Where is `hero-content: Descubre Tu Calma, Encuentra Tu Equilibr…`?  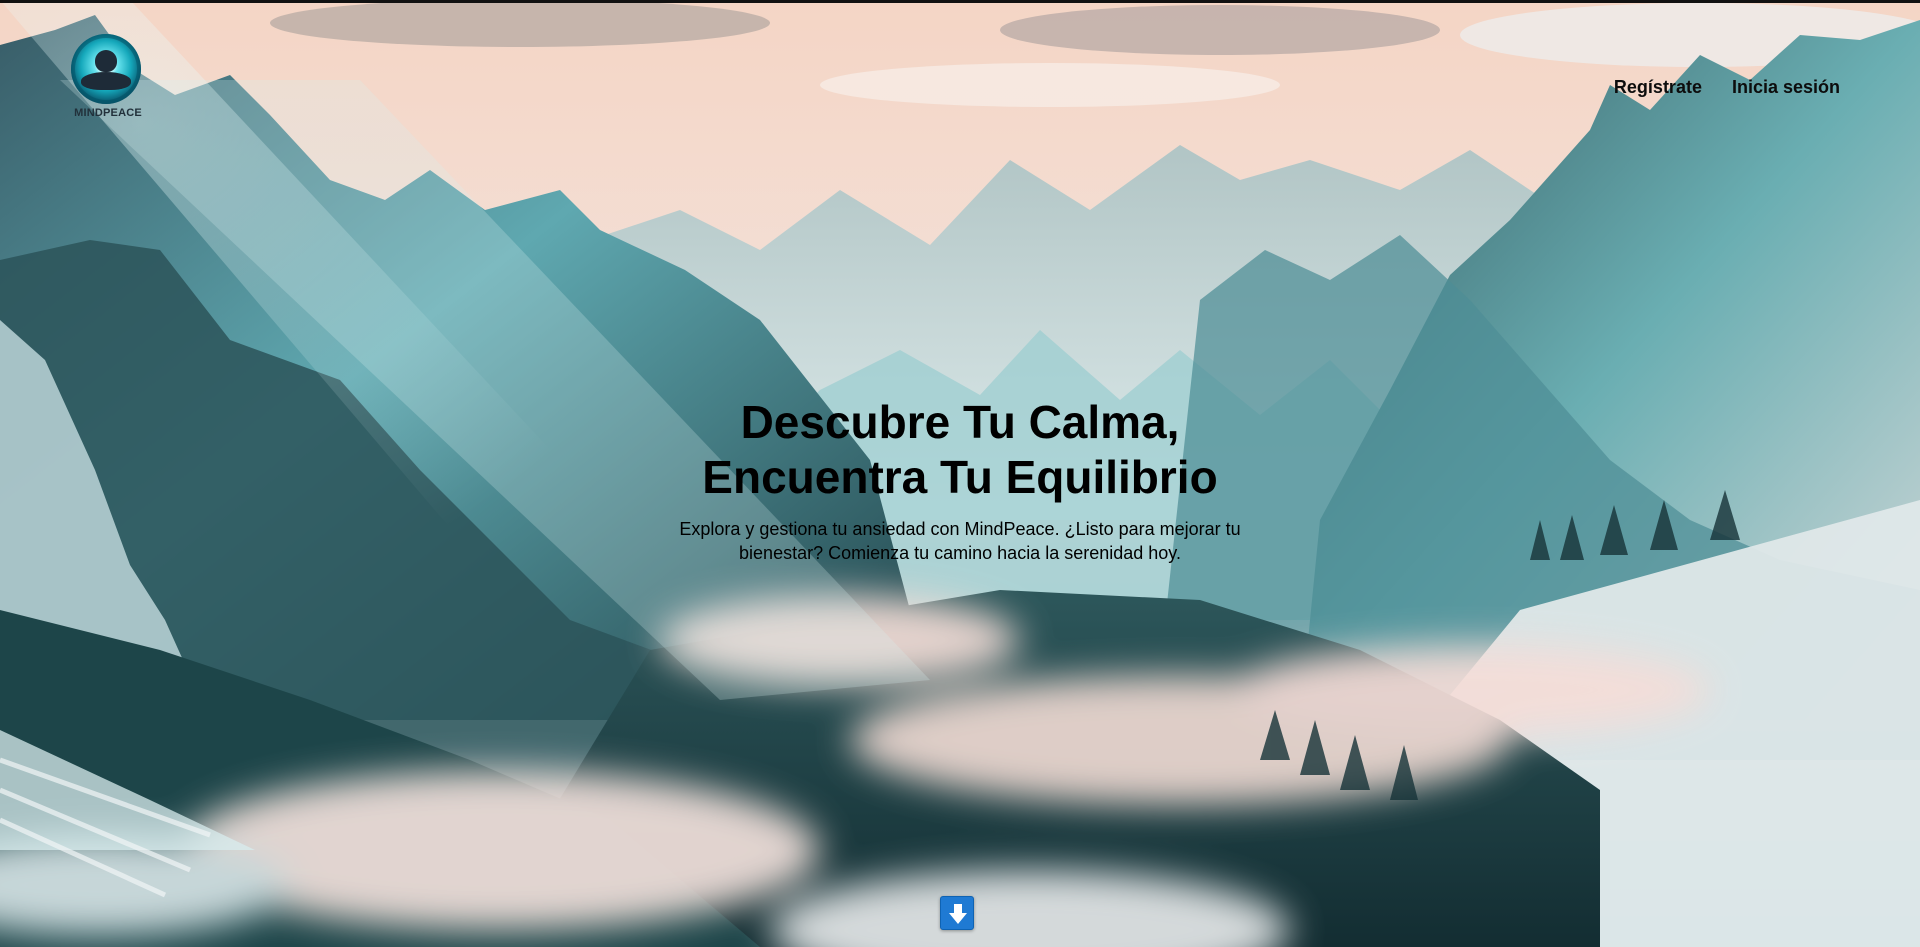
hero-content: Descubre Tu Calma, Encuentra Tu Equilibr… is located at coordinates (960, 480).